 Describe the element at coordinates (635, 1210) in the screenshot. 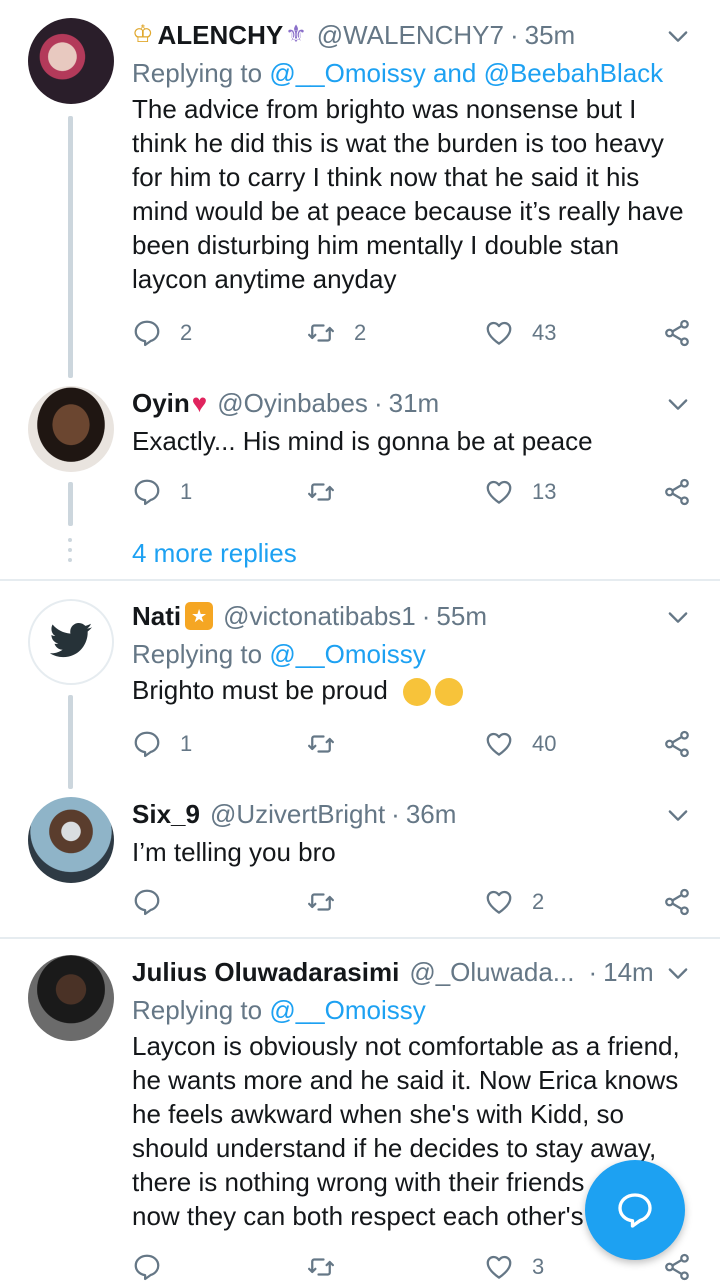

I see `compose-reply-button` at that location.